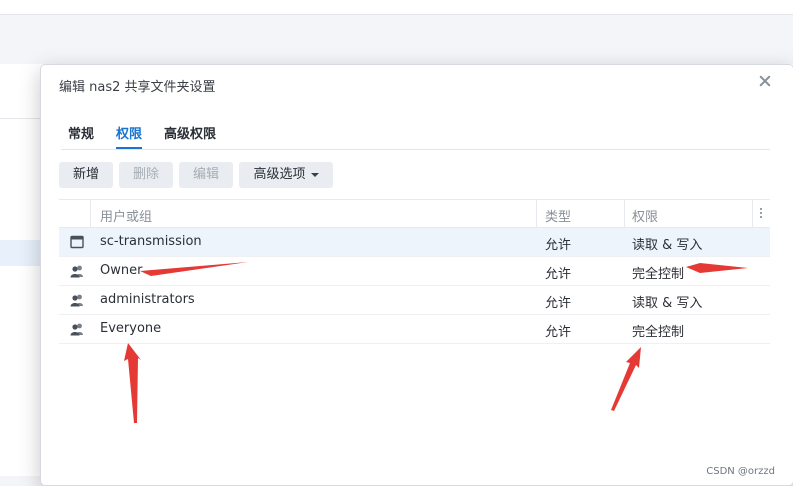 The height and width of the screenshot is (486, 793). What do you see at coordinates (414, 242) in the screenshot?
I see `table-row: sc-transmission 允许 读取 & 写入` at bounding box center [414, 242].